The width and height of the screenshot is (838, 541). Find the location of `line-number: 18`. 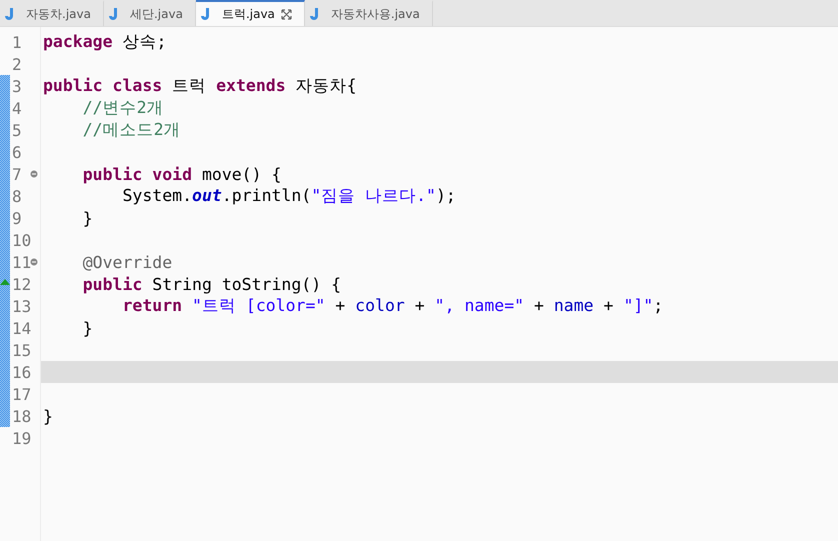

line-number: 18 is located at coordinates (22, 416).